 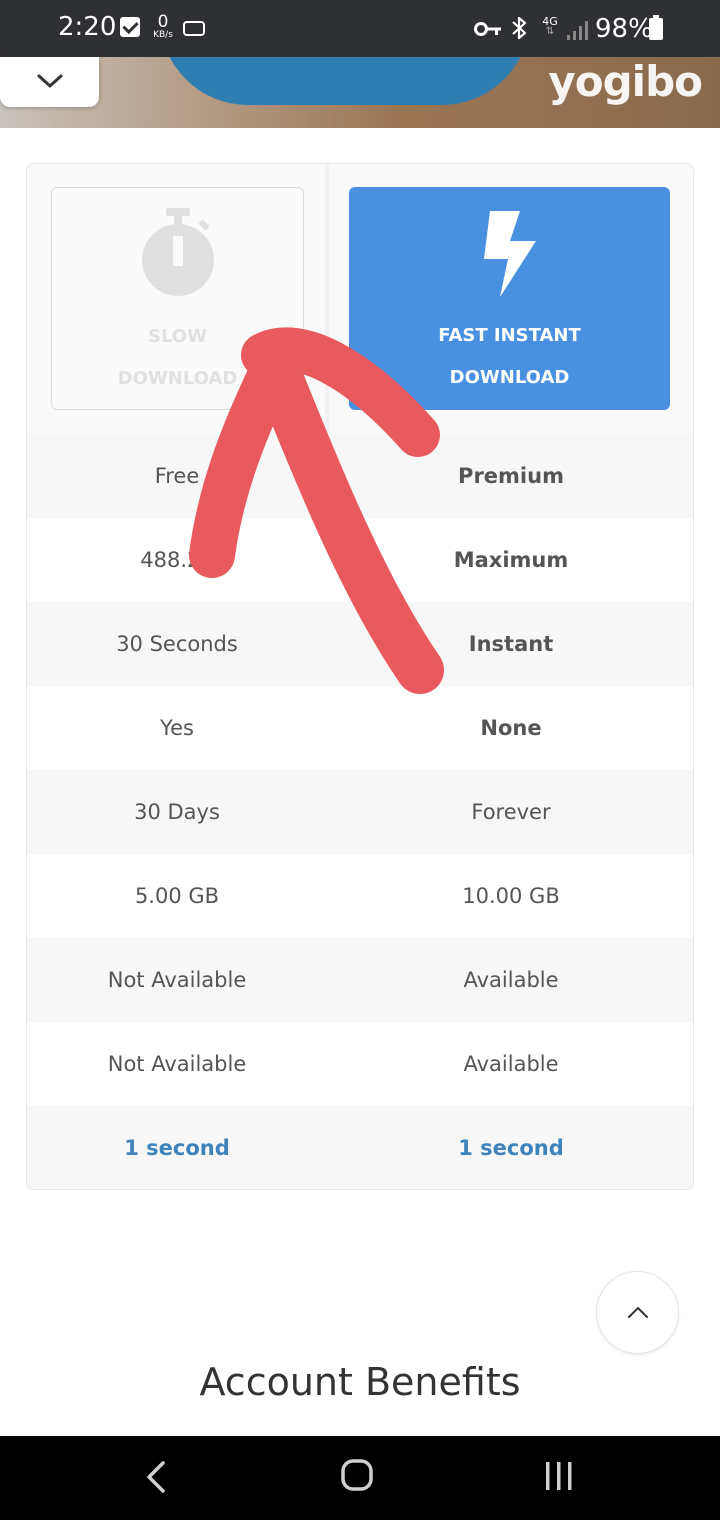 What do you see at coordinates (550, 31) in the screenshot?
I see `data-activity-icon: ⇅` at bounding box center [550, 31].